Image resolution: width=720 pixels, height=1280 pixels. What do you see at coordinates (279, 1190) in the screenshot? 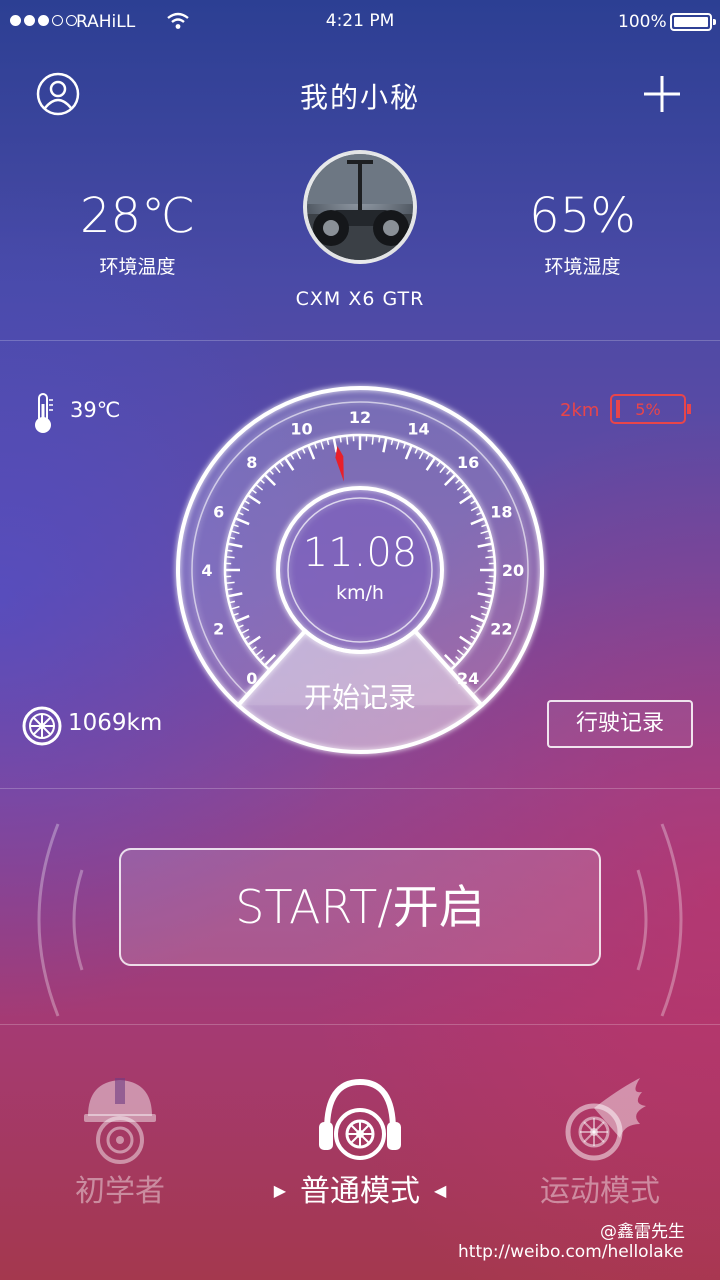
I see `selected-left-arrow-icon: ▶` at bounding box center [279, 1190].